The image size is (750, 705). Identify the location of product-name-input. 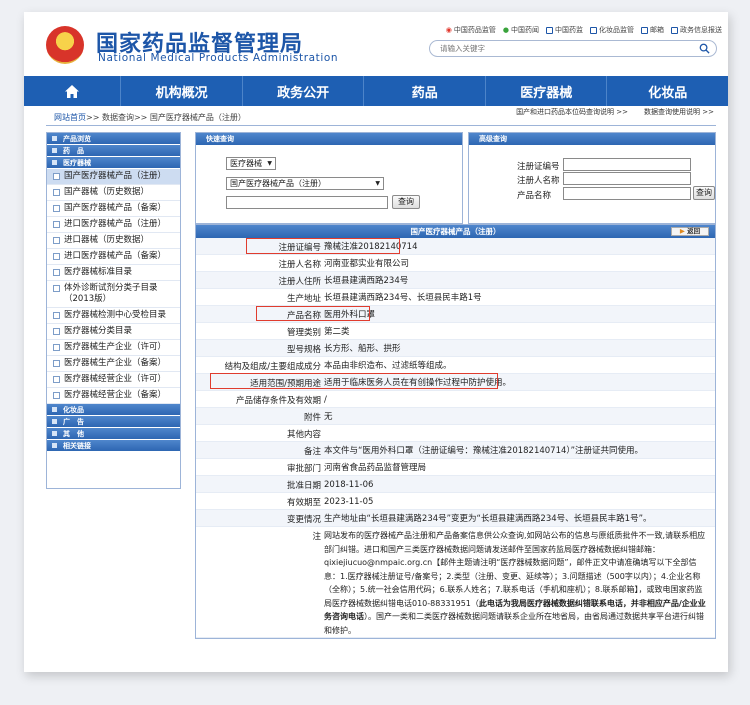
(627, 193).